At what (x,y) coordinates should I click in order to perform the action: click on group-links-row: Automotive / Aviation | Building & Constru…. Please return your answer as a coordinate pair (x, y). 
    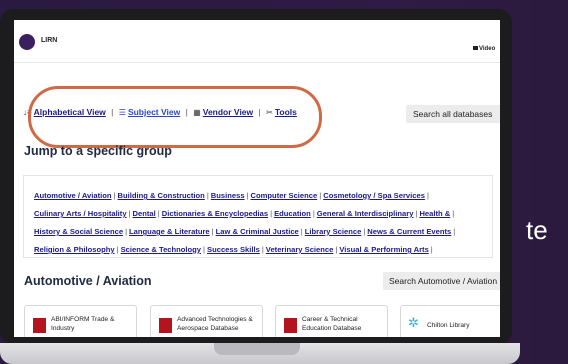
    Looking at the image, I should click on (232, 195).